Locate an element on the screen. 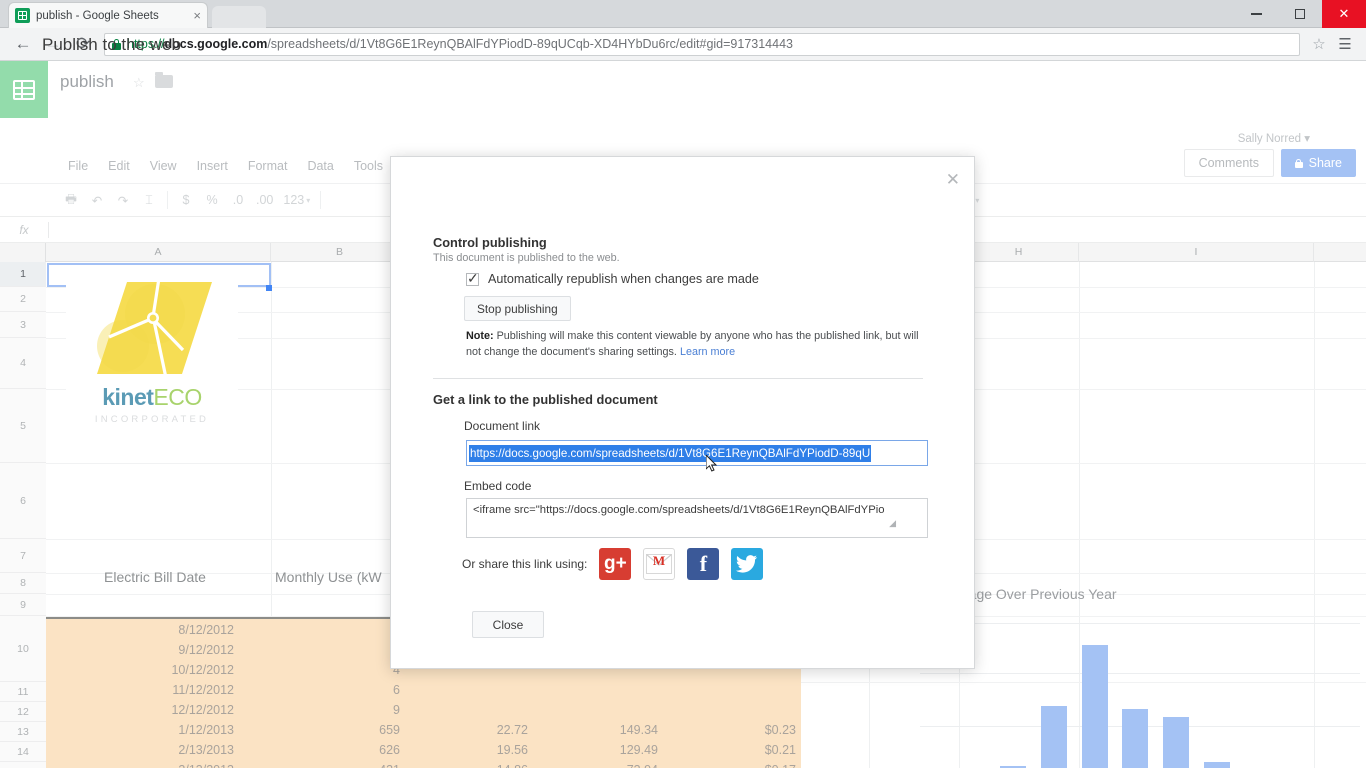 The height and width of the screenshot is (768, 1366). dialog-title: Publish to the web is located at coordinates (111, 44).